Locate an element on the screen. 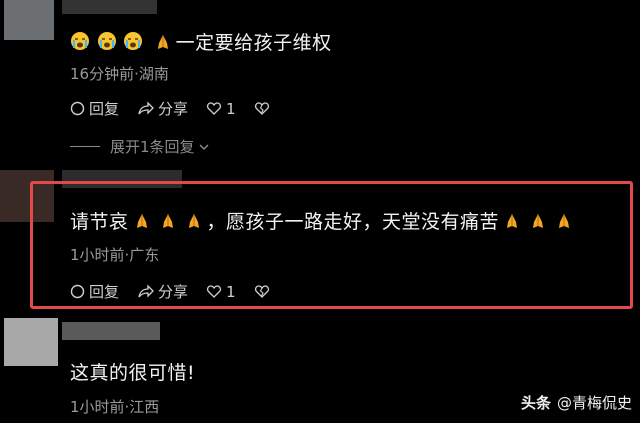  watermark-handle: @青梅侃史 is located at coordinates (594, 403).